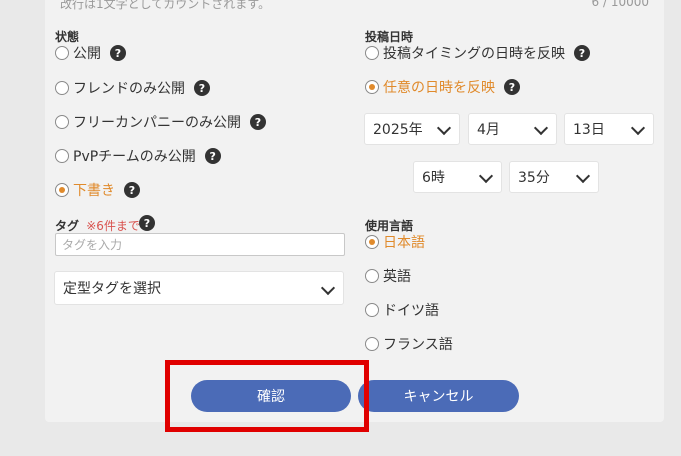  I want to click on post-date-option-custom: 任意の日時を反映 ?, so click(442, 87).